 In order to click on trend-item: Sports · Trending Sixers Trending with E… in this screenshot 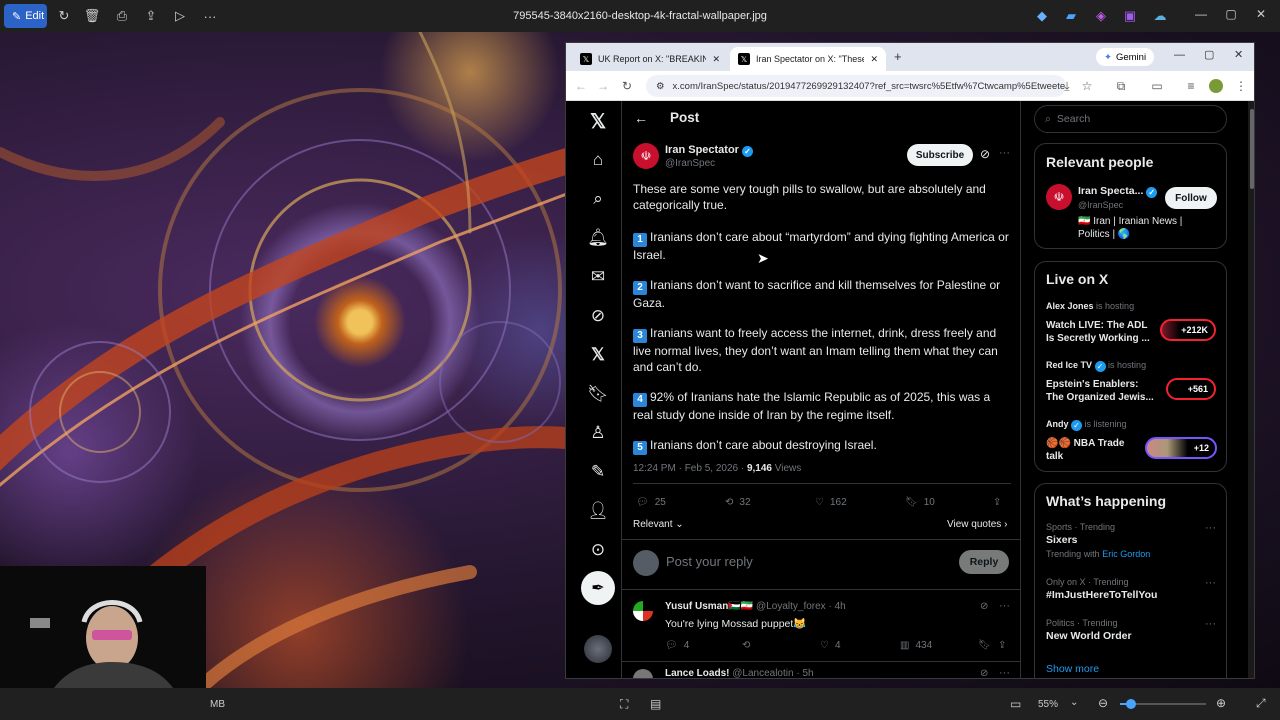, I will do `click(1131, 540)`.